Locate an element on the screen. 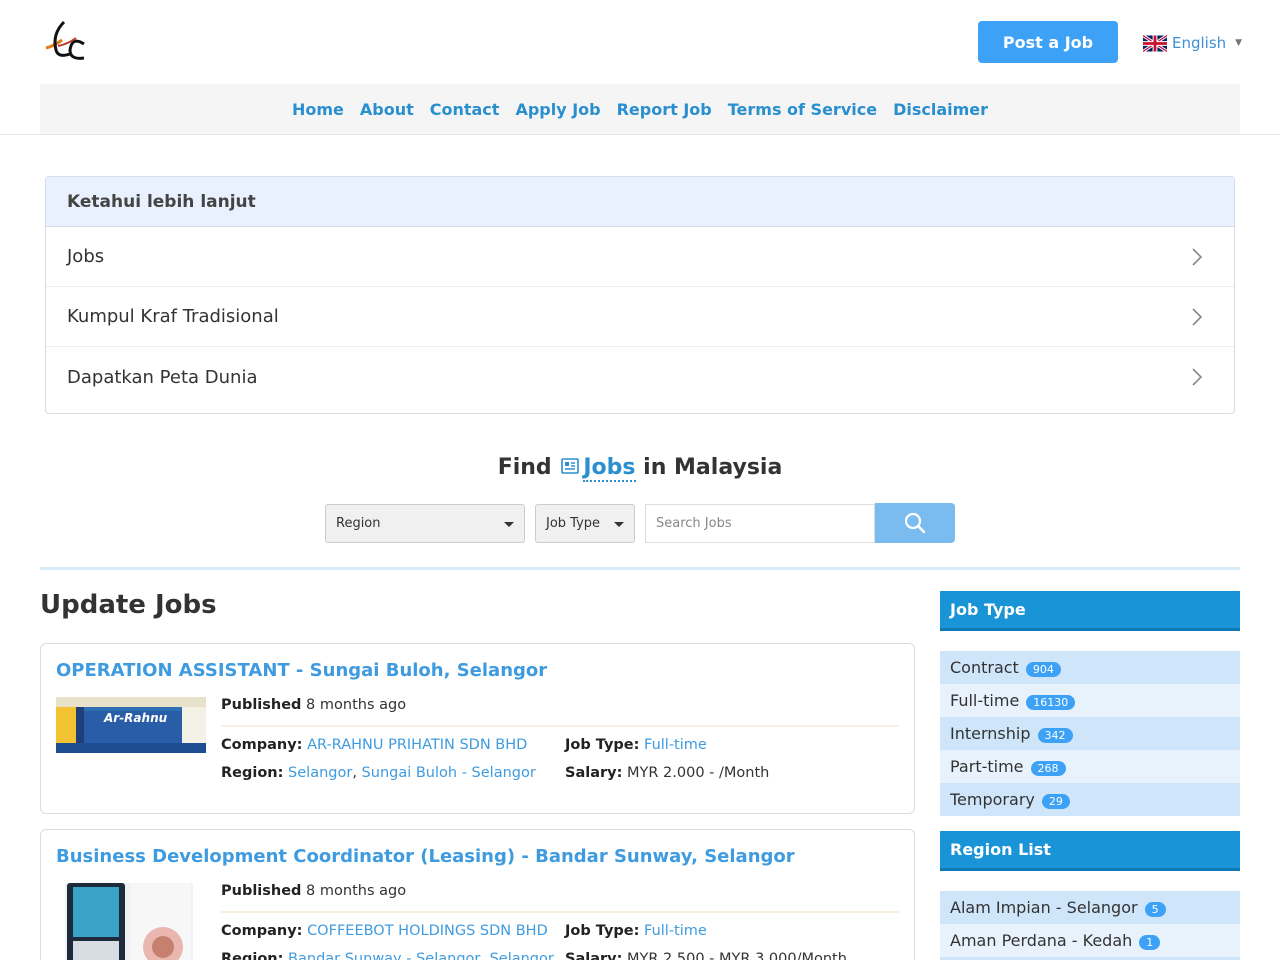 The width and height of the screenshot is (1280, 960). region-link: Bandar Sunway - Selangor is located at coordinates (384, 955).